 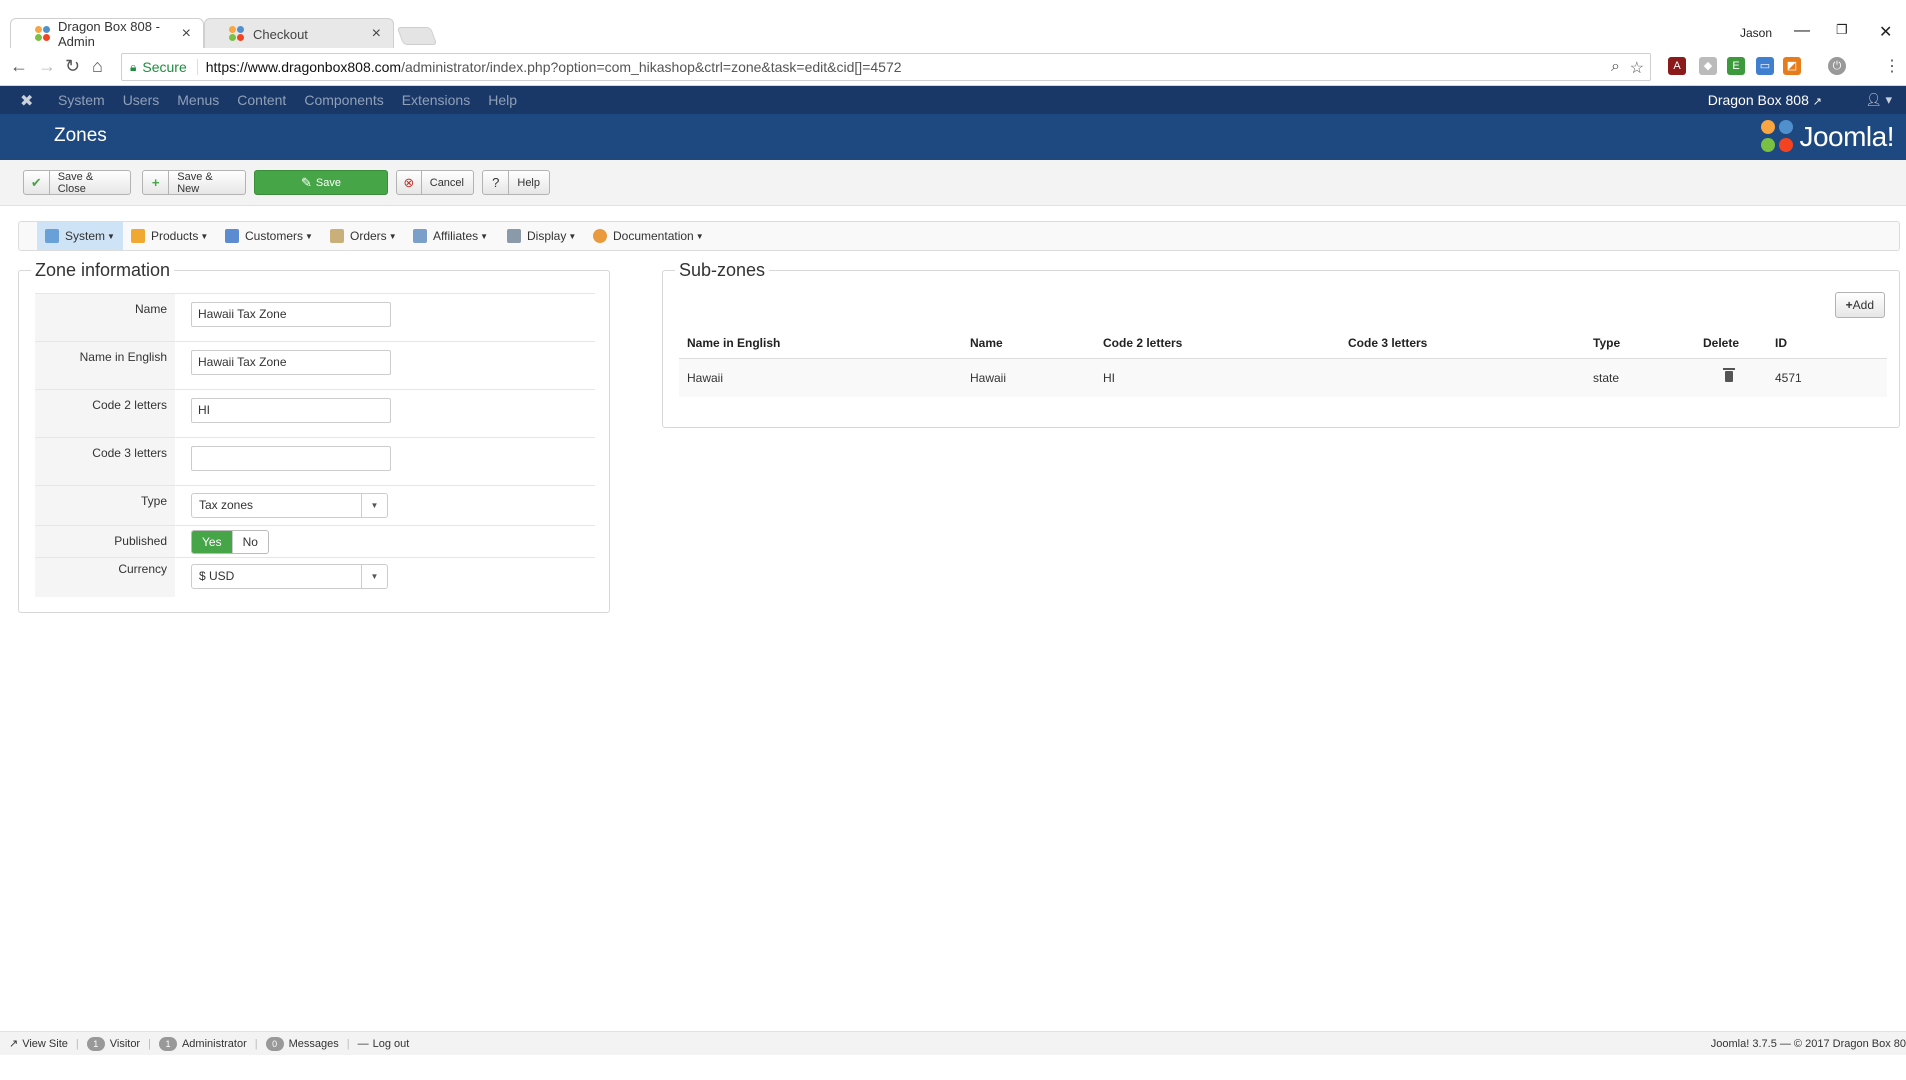 I want to click on admin-count-badge: 1, so click(x=167, y=1044).